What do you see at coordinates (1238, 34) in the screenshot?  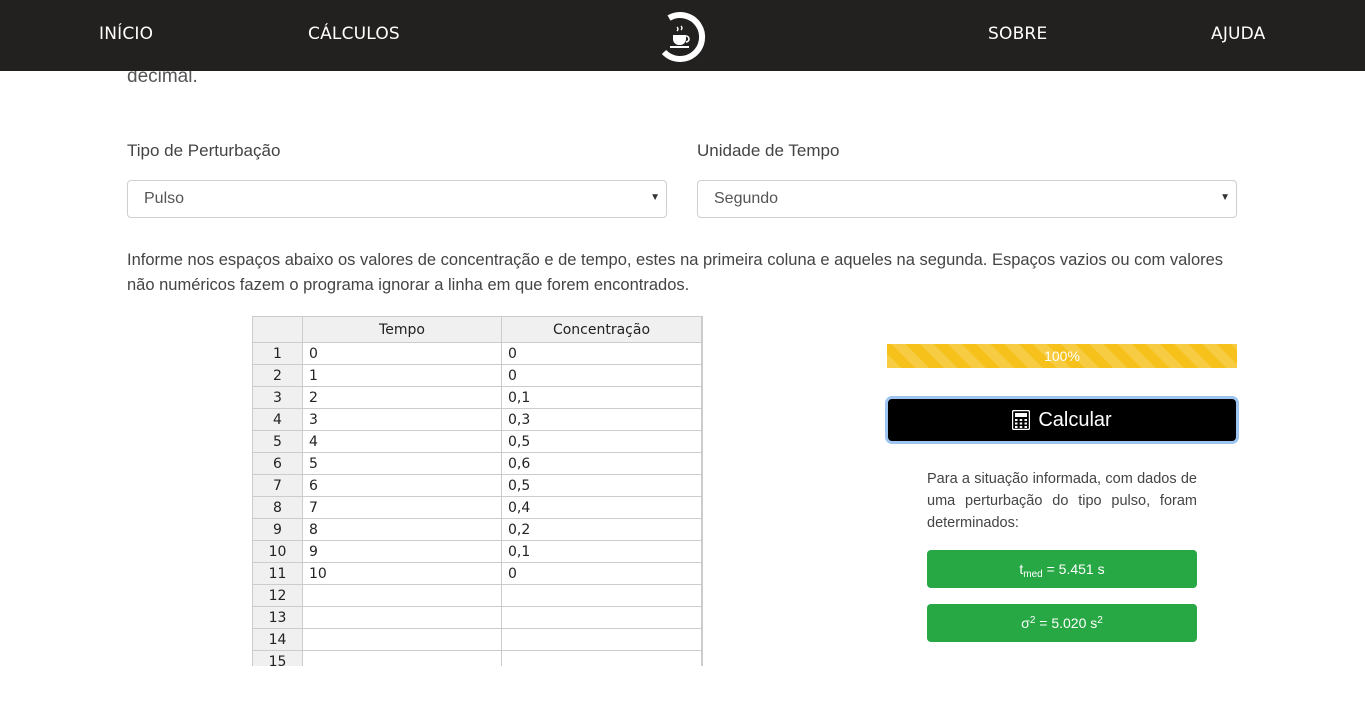 I see `nav-ajuda-link: AJUDA` at bounding box center [1238, 34].